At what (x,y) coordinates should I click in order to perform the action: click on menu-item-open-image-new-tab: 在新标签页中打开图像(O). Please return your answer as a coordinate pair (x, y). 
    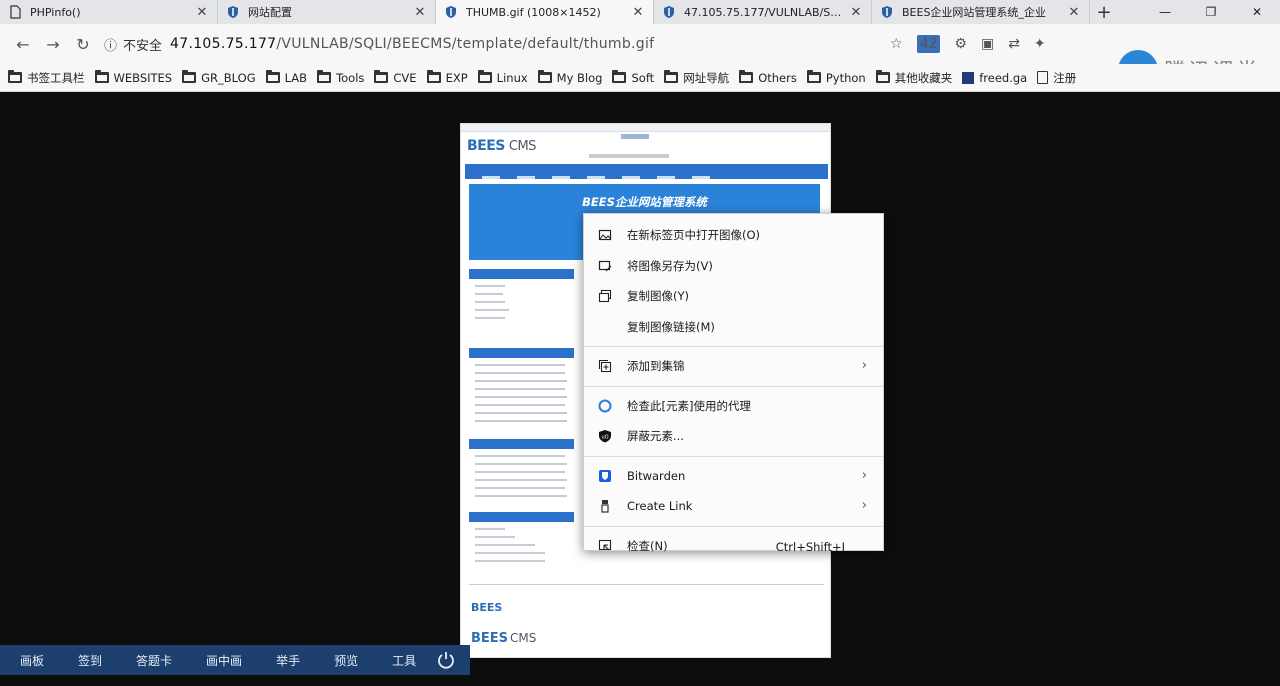
    Looking at the image, I should click on (733, 235).